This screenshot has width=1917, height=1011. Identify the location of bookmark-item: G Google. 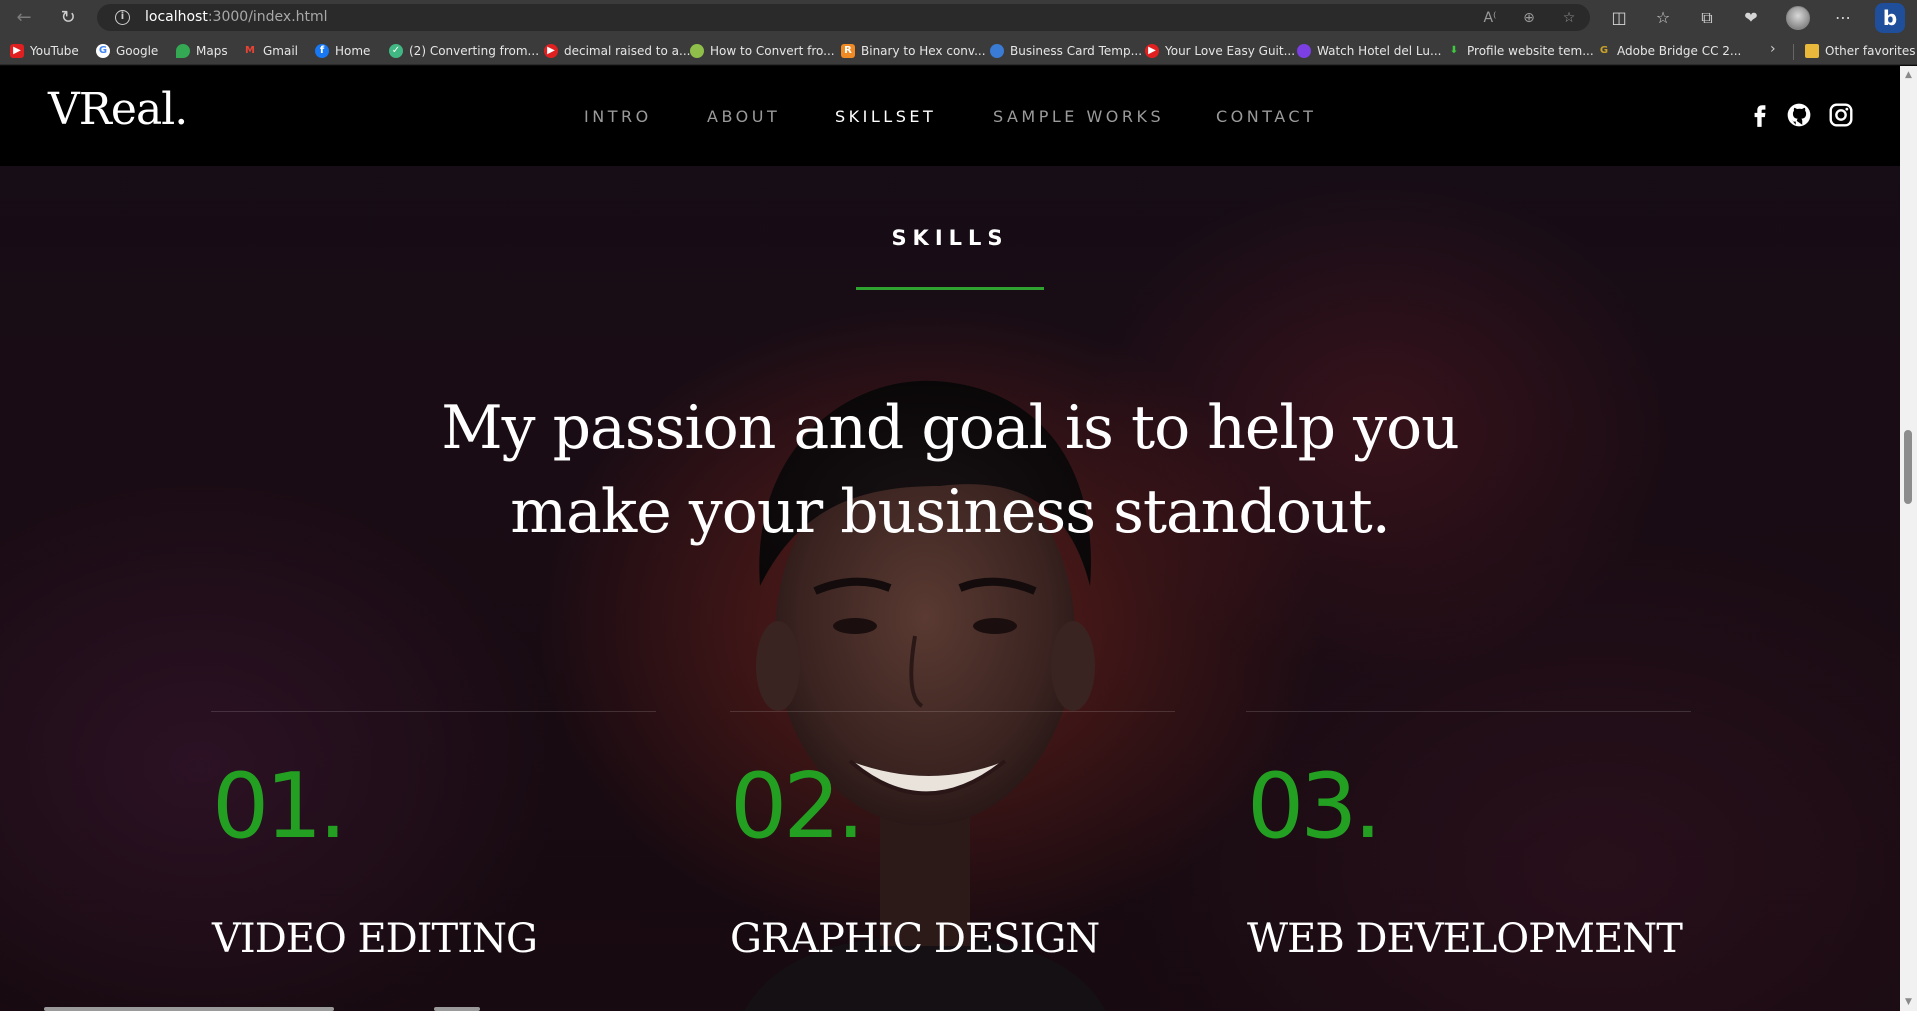
(127, 51).